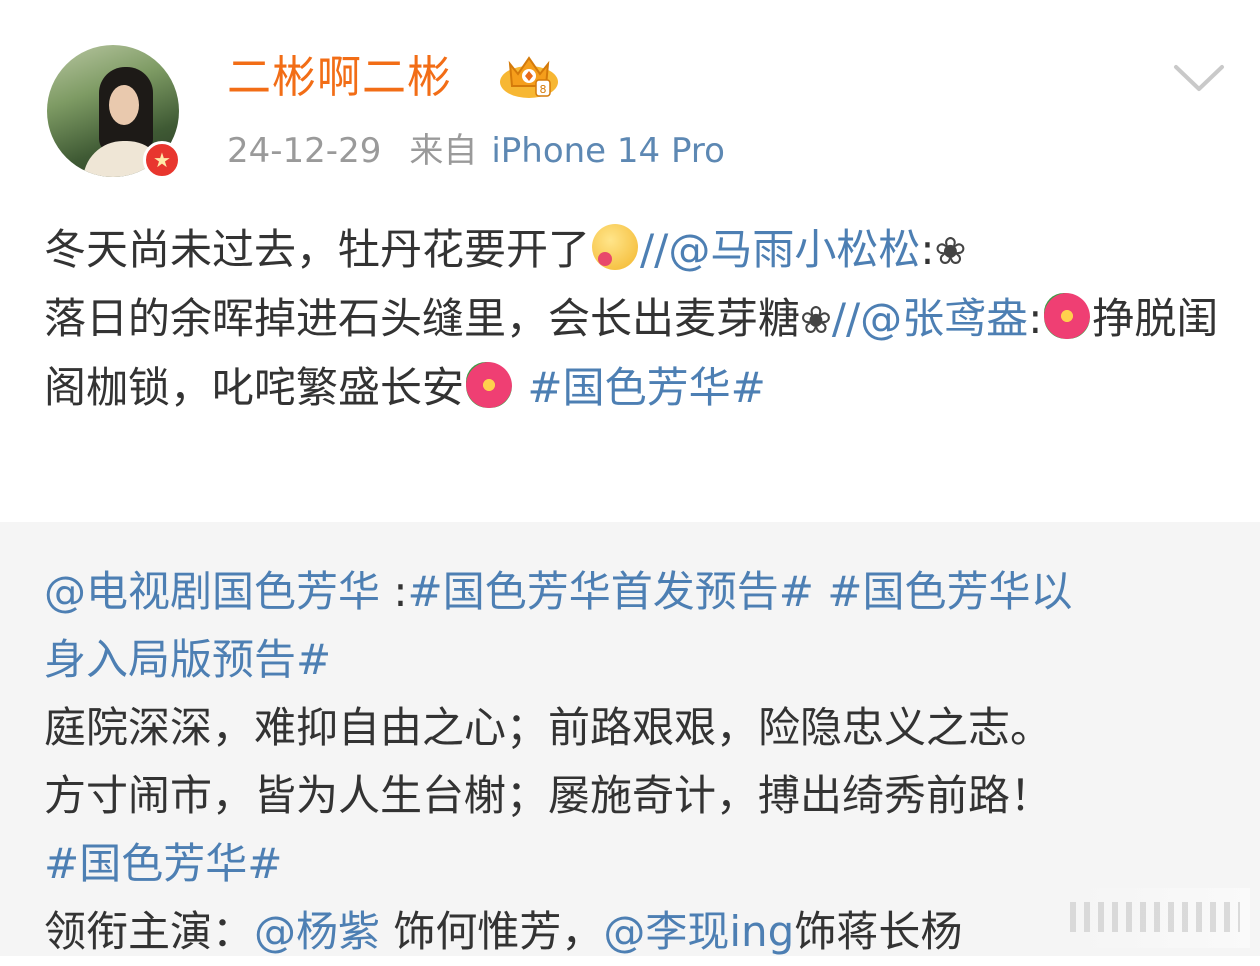 This screenshot has height=966, width=1260. Describe the element at coordinates (1130, 918) in the screenshot. I see `watermark` at that location.